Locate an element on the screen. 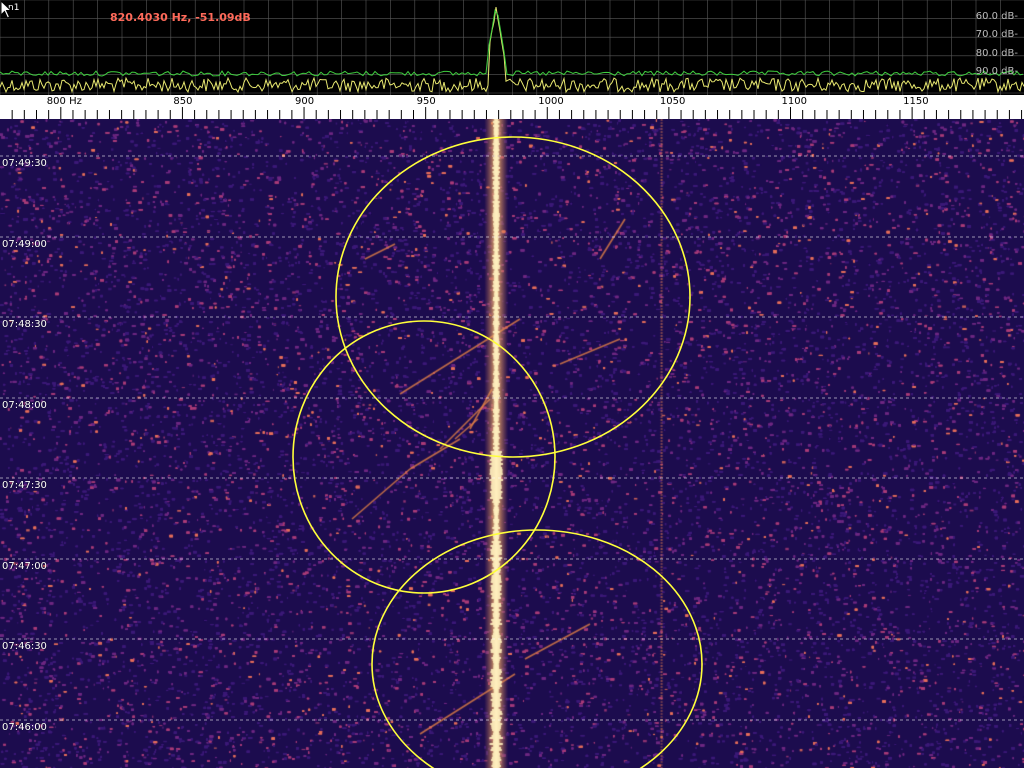 Image resolution: width=1024 pixels, height=768 pixels. time-label-074600: 07:46:00 is located at coordinates (24, 727).